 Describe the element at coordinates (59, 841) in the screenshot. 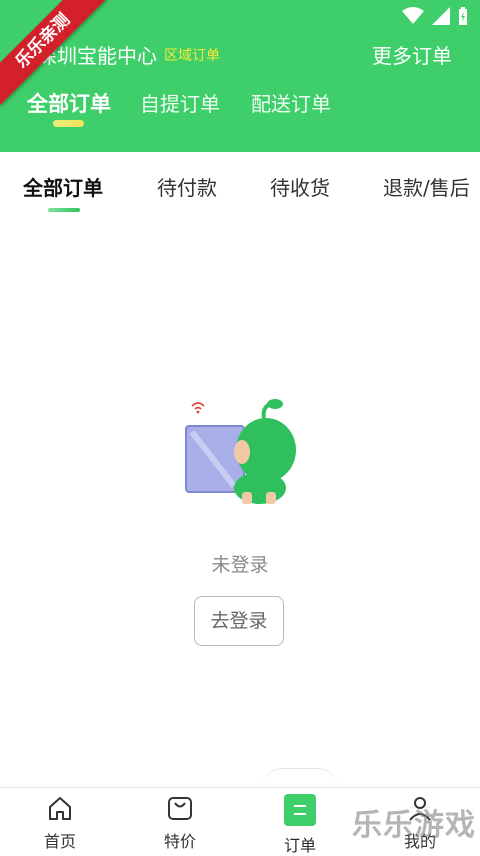

I see `nav-label-home: 首页` at that location.